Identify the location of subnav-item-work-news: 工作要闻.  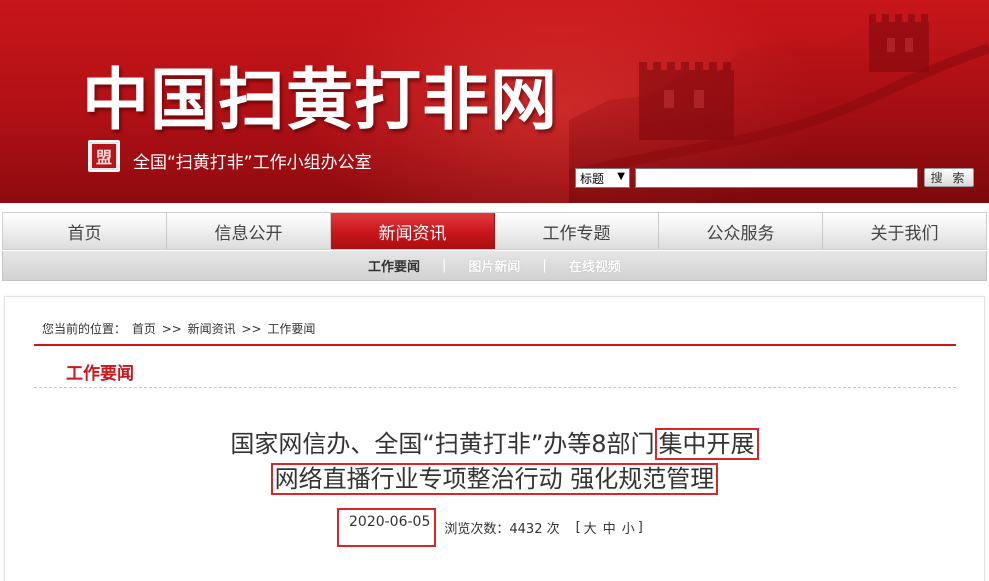
(394, 265).